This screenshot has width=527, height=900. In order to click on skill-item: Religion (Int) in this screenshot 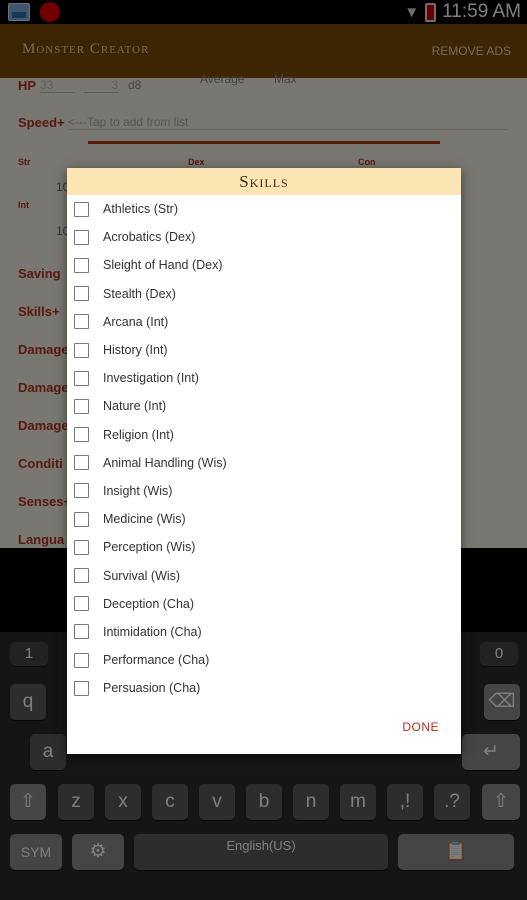, I will do `click(264, 435)`.